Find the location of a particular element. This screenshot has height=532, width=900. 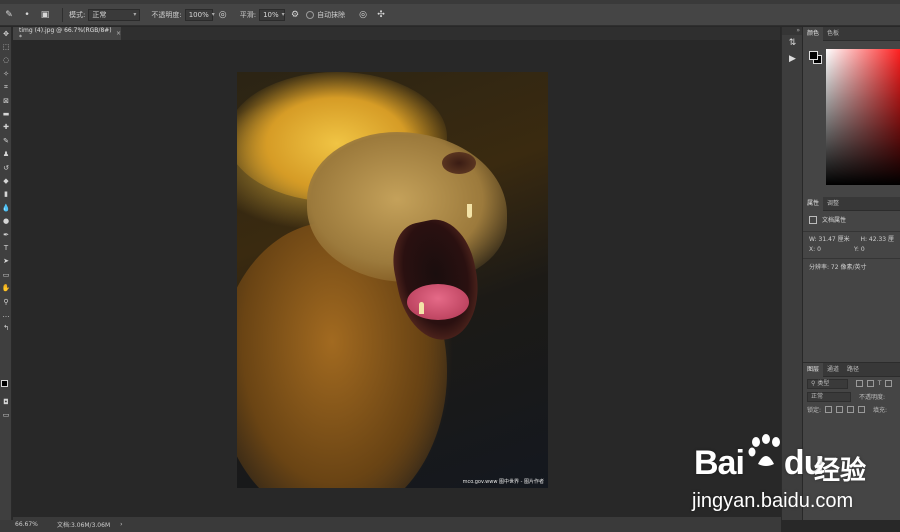

shape-tool-icon: ▭ is located at coordinates (6, 274).